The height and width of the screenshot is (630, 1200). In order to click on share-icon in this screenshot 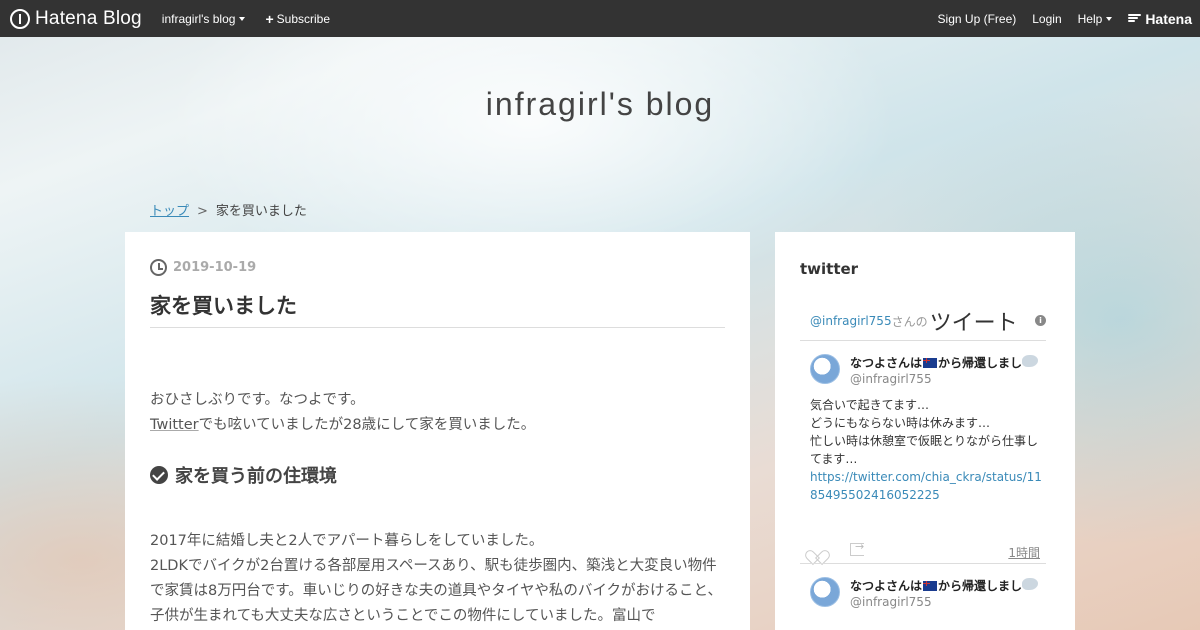, I will do `click(857, 548)`.